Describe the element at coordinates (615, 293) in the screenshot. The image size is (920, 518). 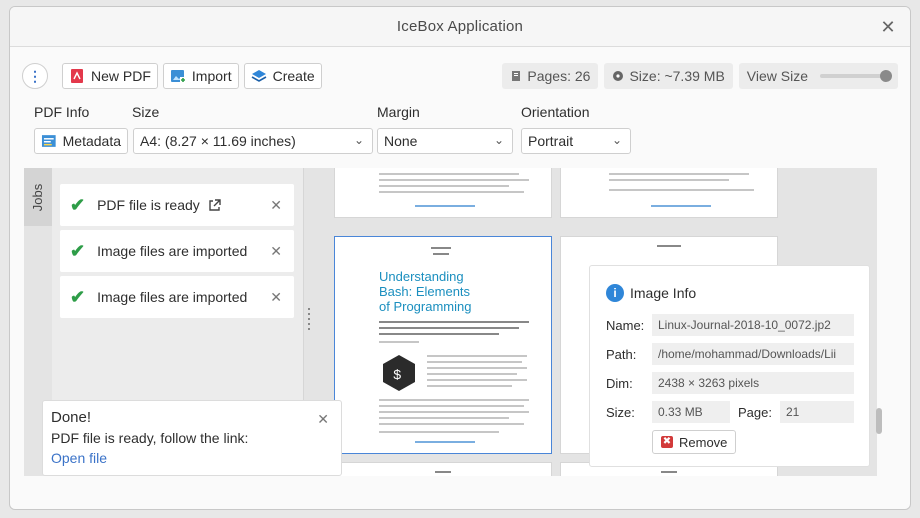
I see `info-icon: i` at that location.